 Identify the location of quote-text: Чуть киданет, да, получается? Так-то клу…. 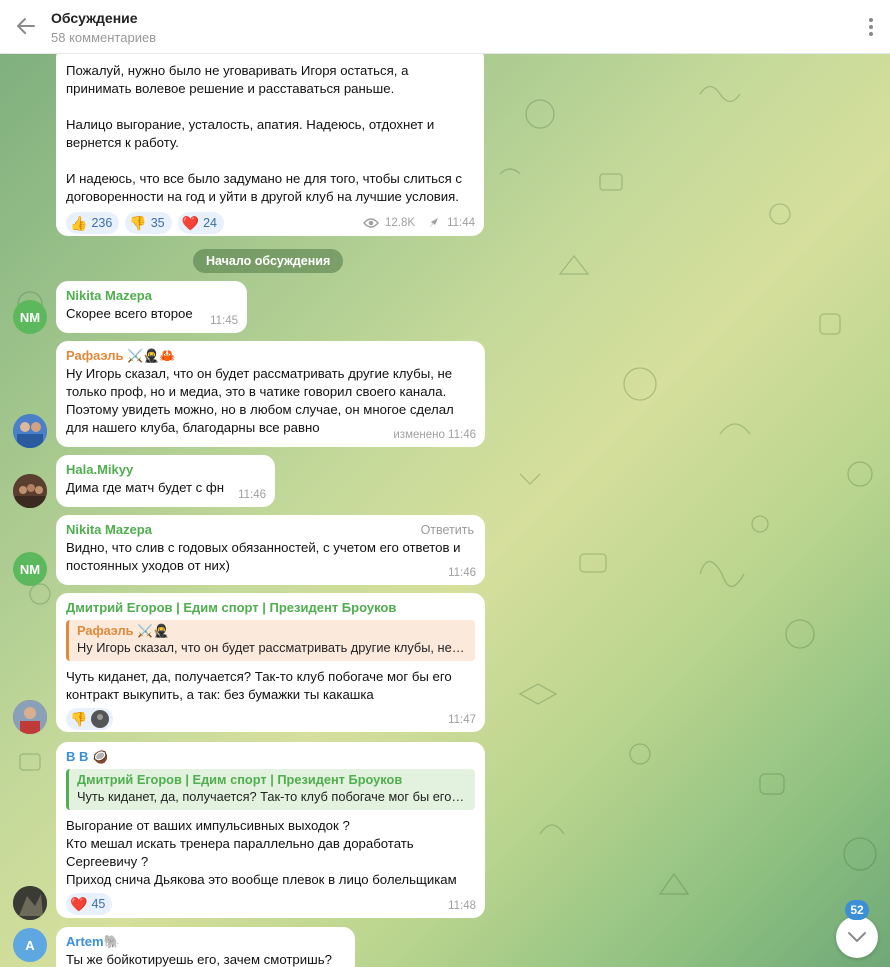
(272, 796).